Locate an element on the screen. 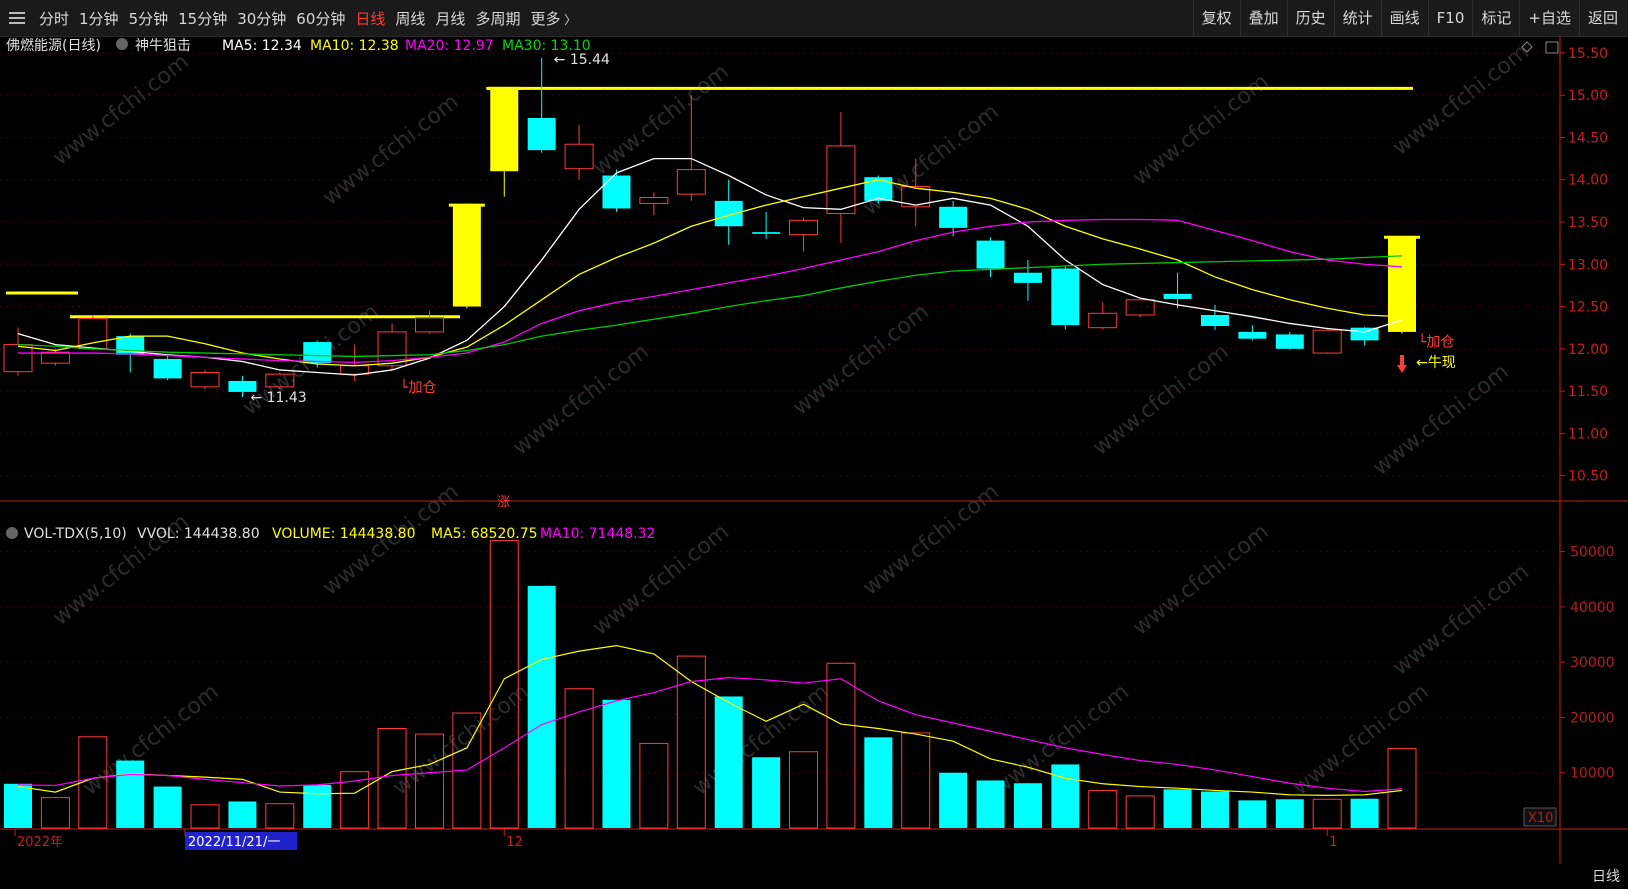 The height and width of the screenshot is (889, 1628). volume-tick-label: 50000 is located at coordinates (1592, 553).